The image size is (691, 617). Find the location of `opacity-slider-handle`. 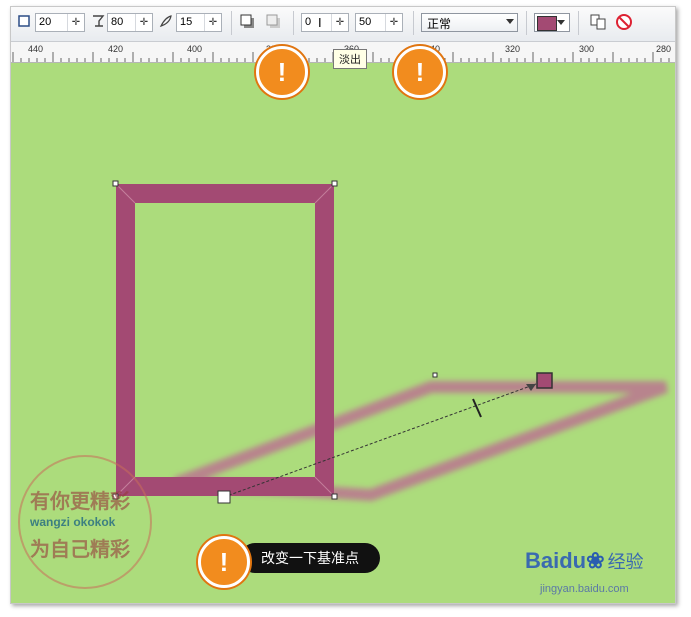

opacity-slider-handle is located at coordinates (477, 408).